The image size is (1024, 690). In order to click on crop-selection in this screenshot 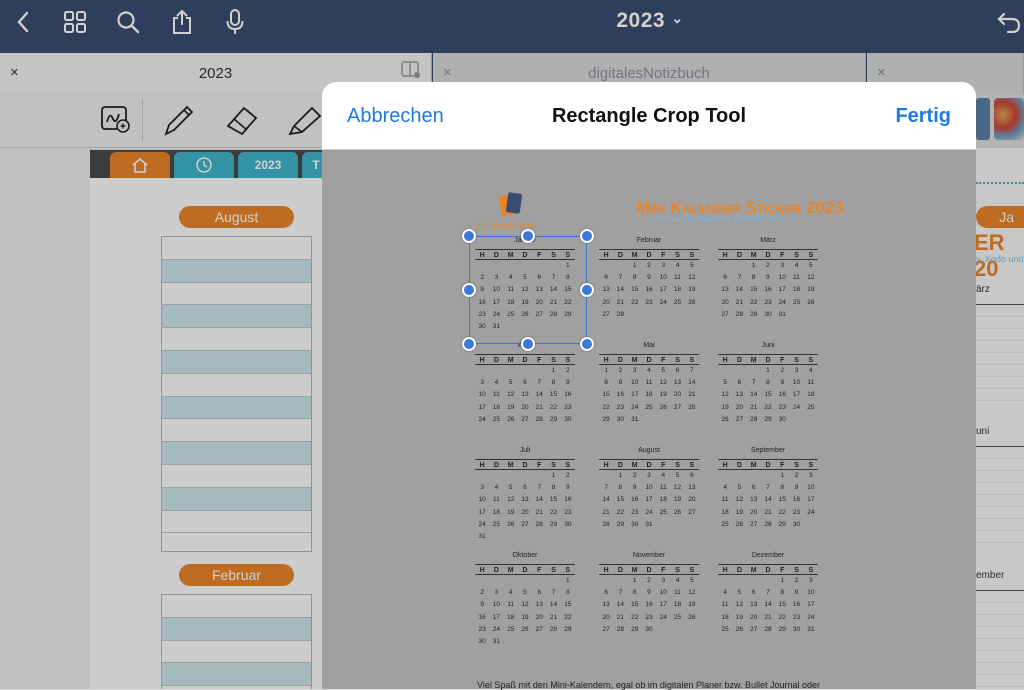, I will do `click(528, 290)`.